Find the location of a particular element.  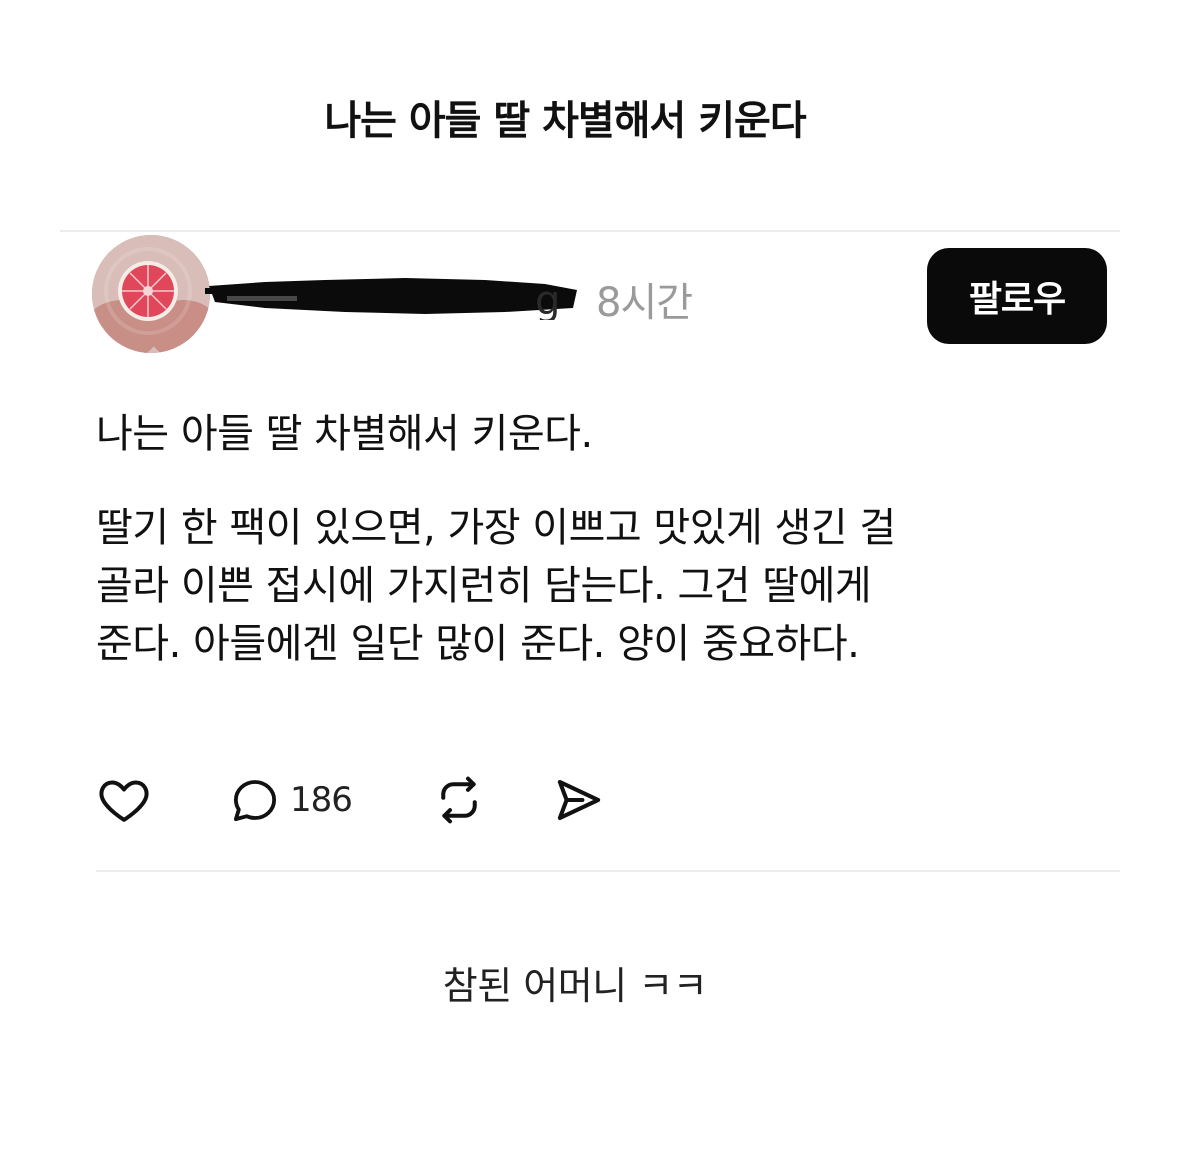

username-redacted: g is located at coordinates (395, 296).